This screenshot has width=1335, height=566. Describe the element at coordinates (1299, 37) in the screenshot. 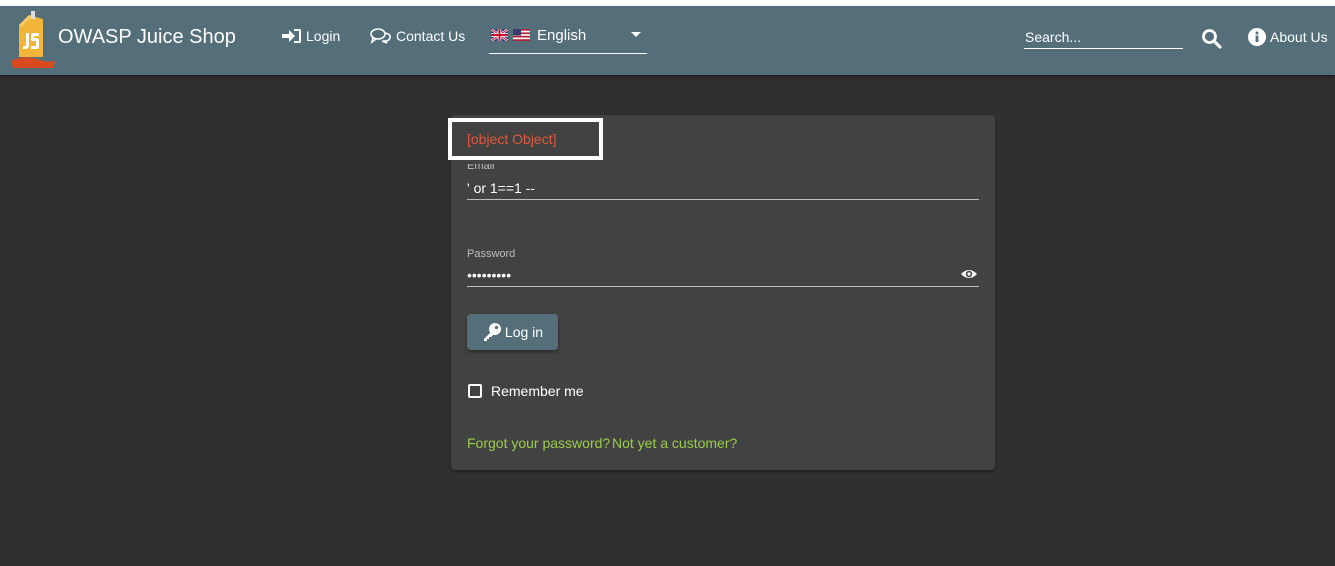

I see `about-us-label: About Us` at that location.